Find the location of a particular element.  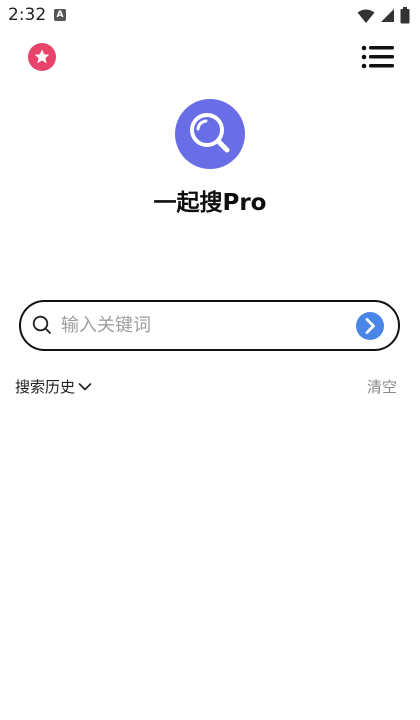

search-submit-button is located at coordinates (370, 326).